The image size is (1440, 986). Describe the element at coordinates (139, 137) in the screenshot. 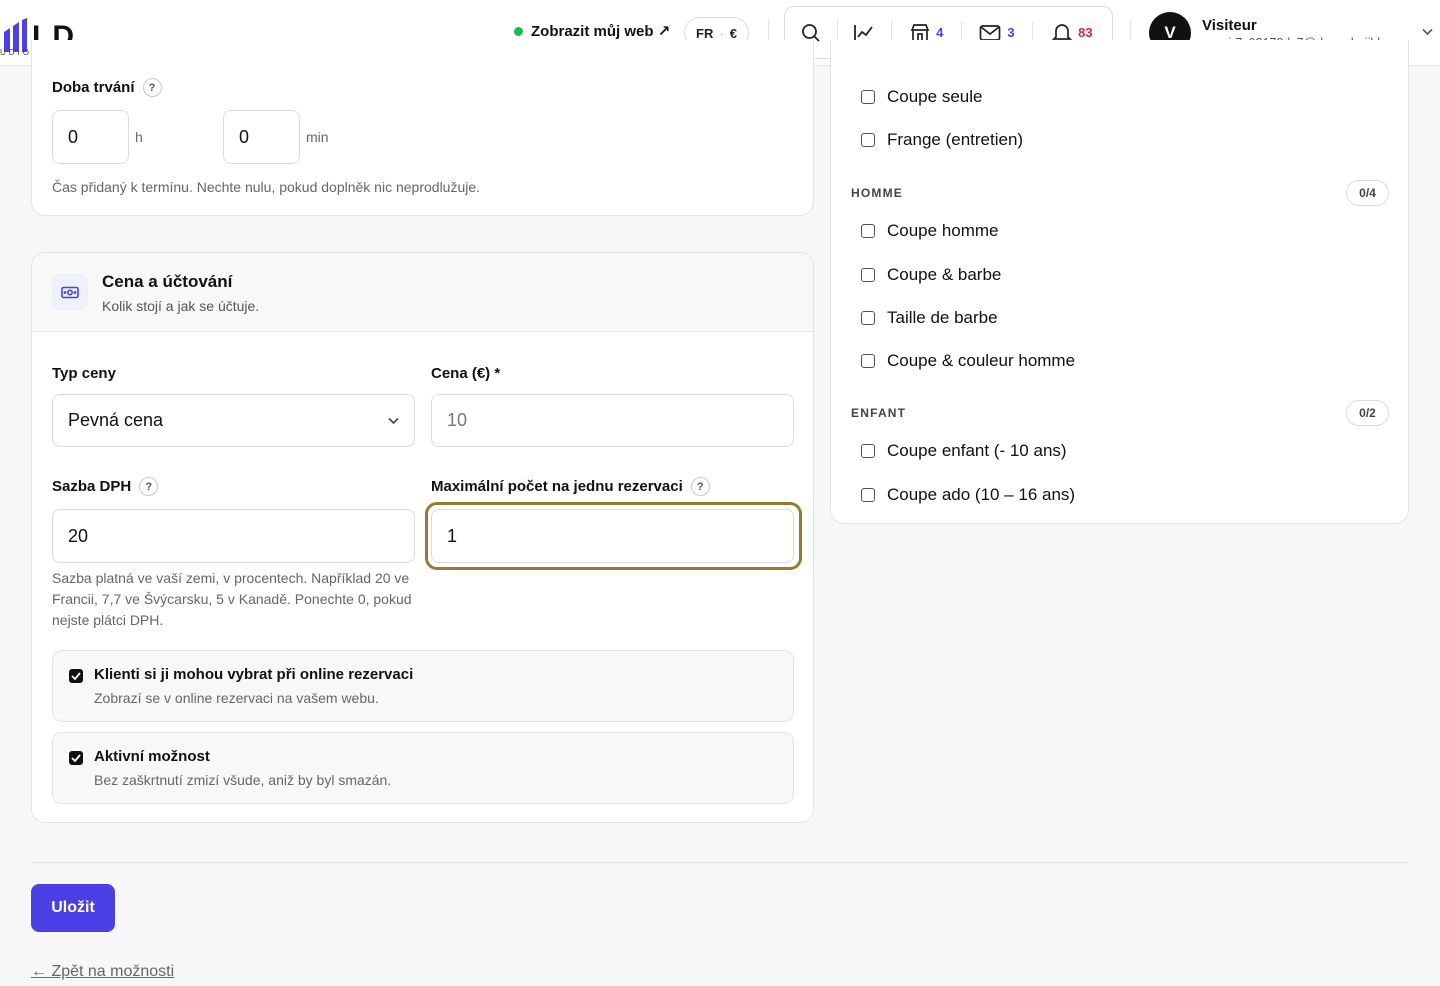

I see `hours-unit: h` at that location.